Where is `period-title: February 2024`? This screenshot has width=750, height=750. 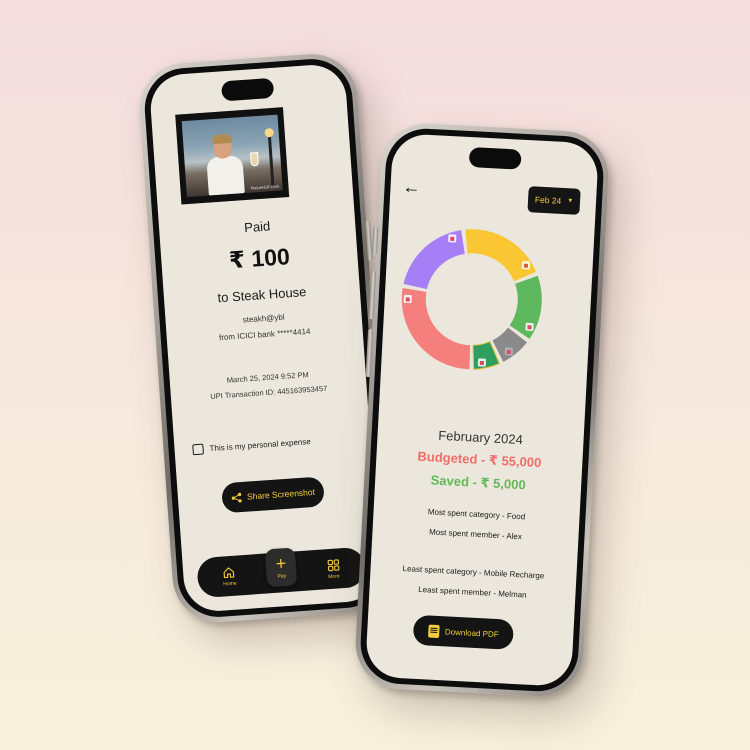 period-title: February 2024 is located at coordinates (480, 437).